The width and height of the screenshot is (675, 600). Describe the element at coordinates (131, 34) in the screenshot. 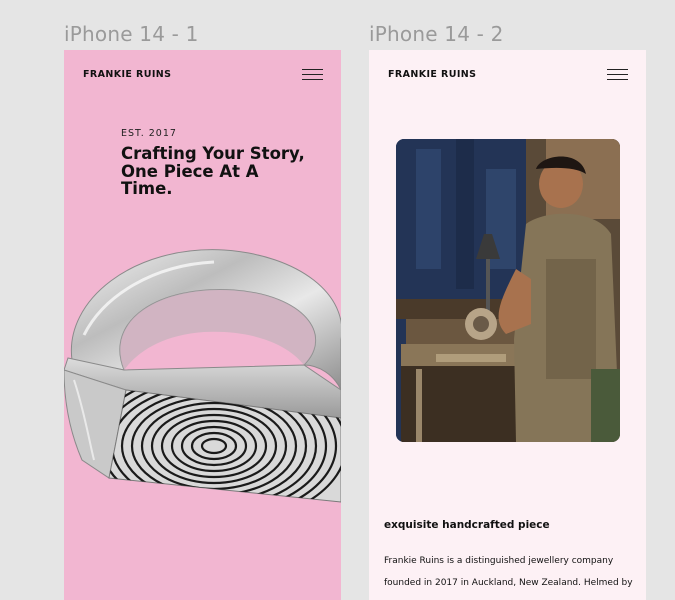

I see `frame-label-iphone-14-1: iPhone 14 - 1` at that location.